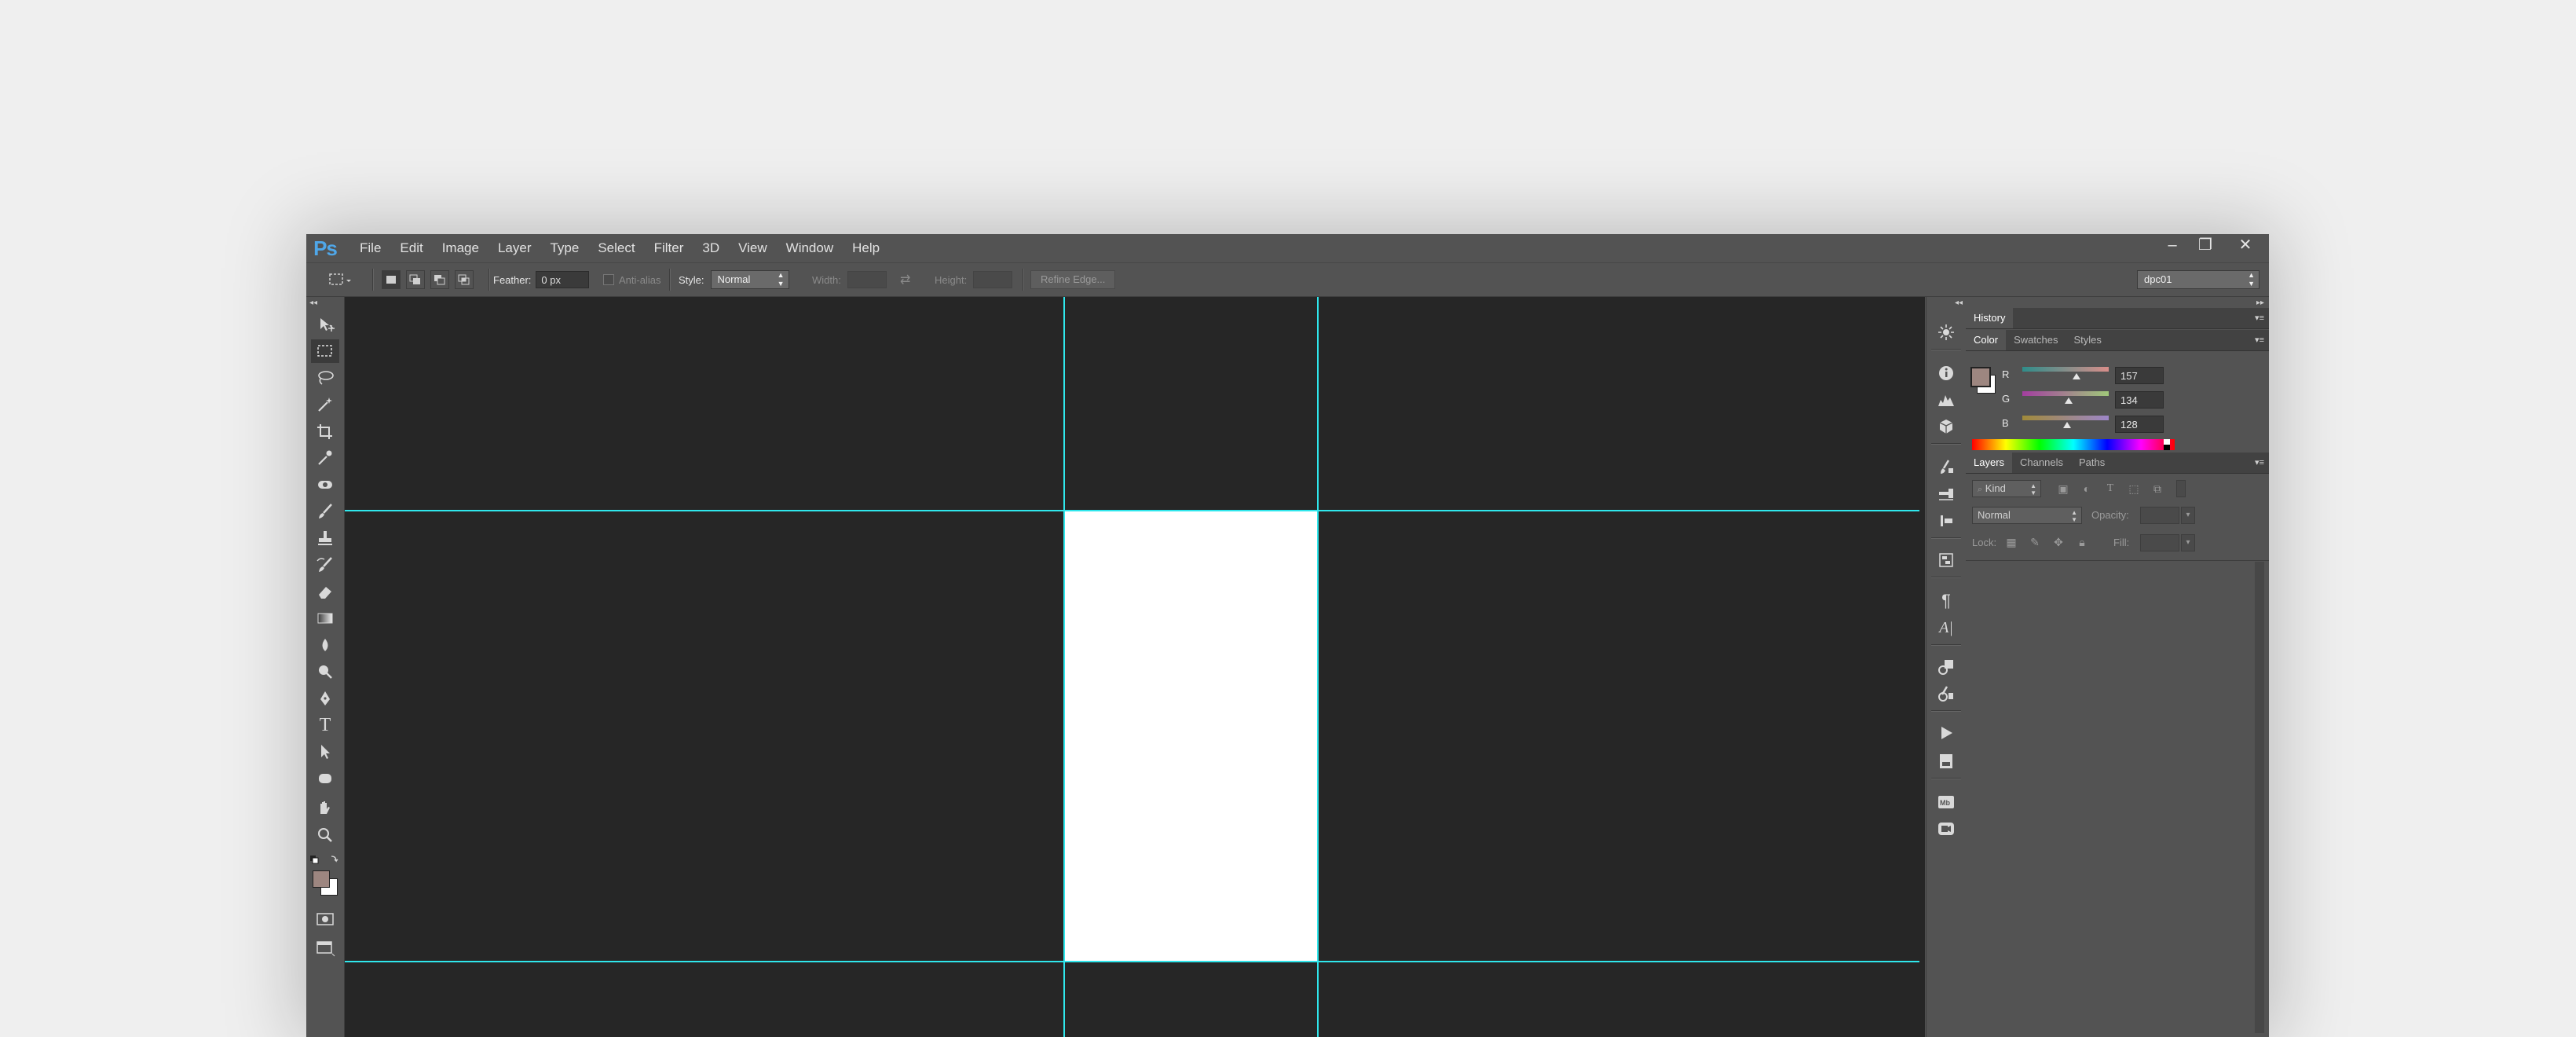  What do you see at coordinates (325, 779) in the screenshot?
I see `rectangle-tool-icon` at bounding box center [325, 779].